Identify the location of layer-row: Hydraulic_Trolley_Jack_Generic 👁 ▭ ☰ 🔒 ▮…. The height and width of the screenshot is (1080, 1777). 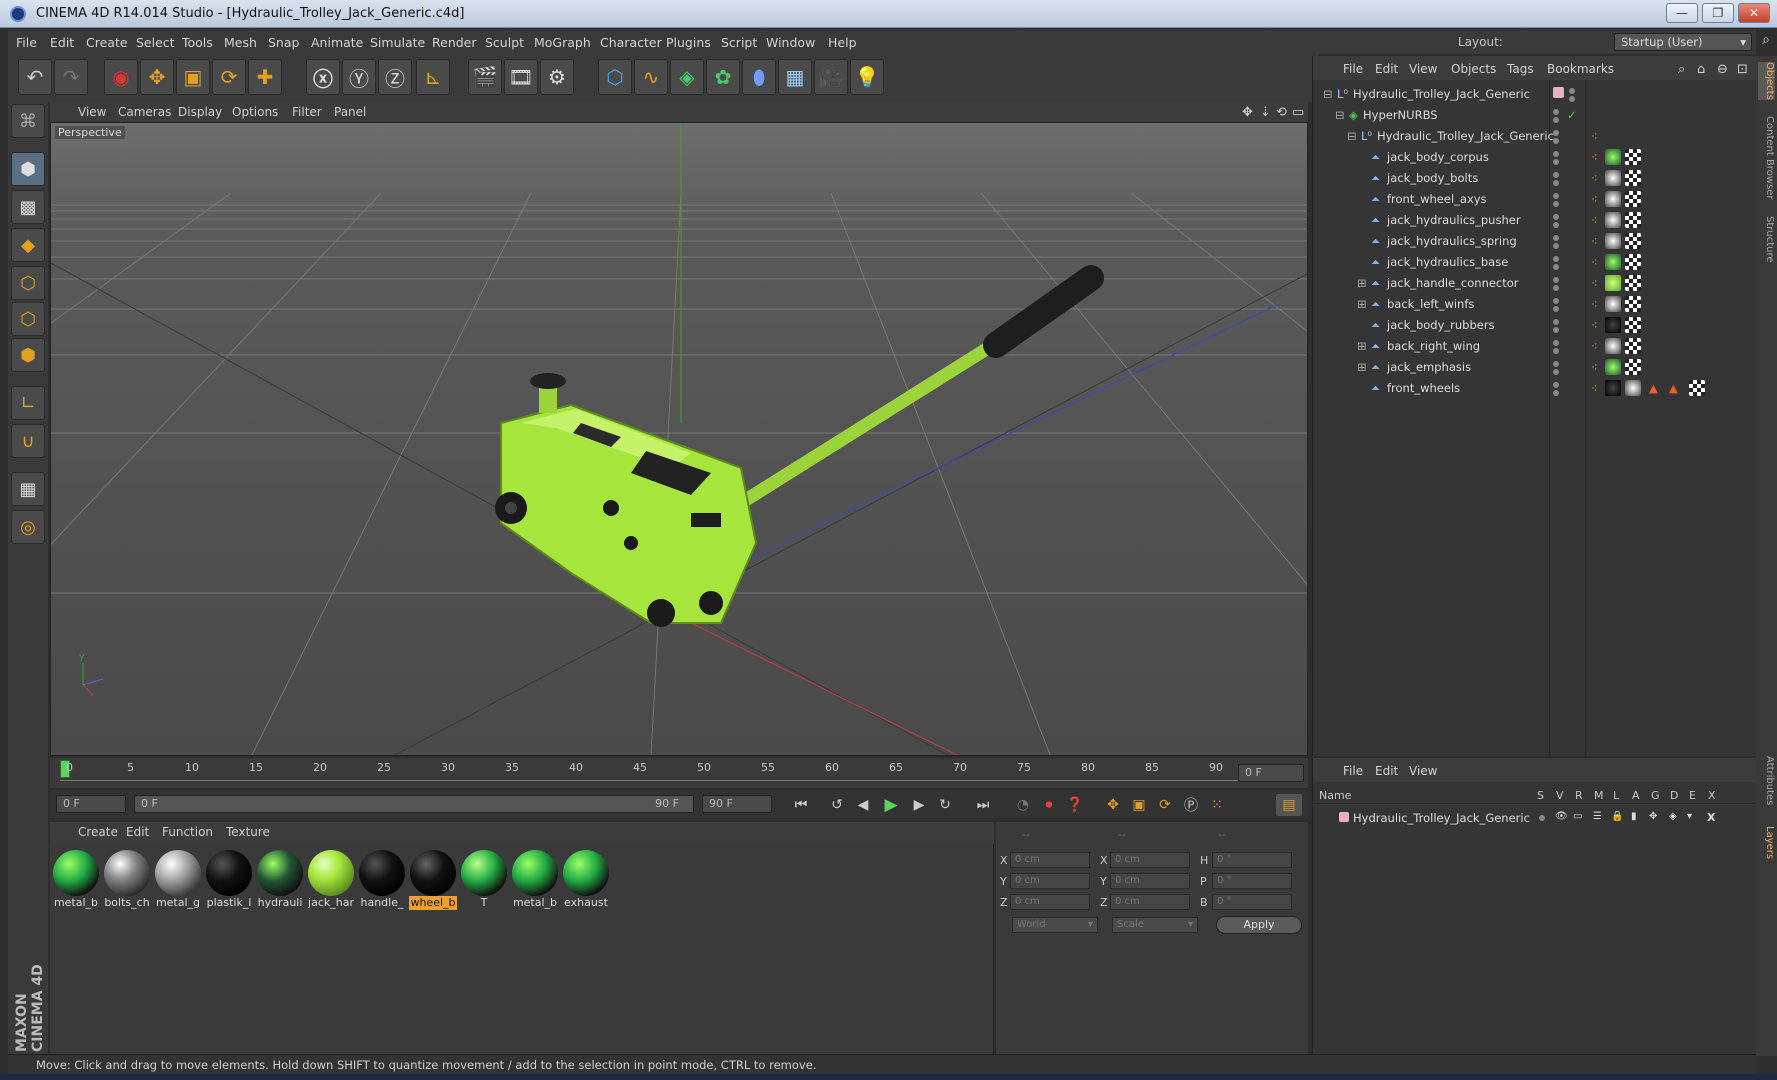
(1535, 818).